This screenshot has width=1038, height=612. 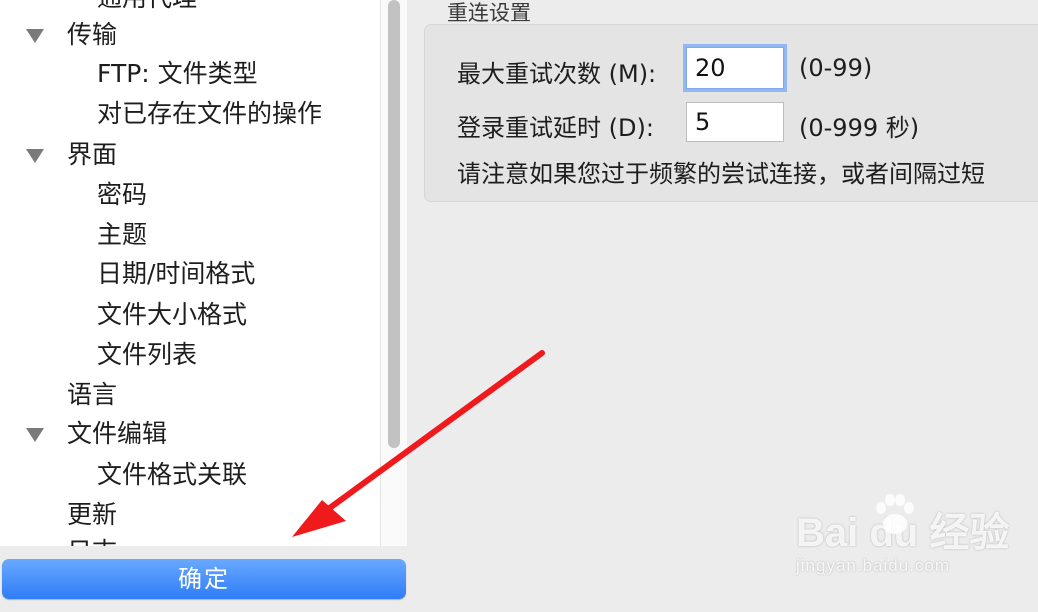 What do you see at coordinates (122, 234) in the screenshot?
I see `tree-item-label: 主题` at bounding box center [122, 234].